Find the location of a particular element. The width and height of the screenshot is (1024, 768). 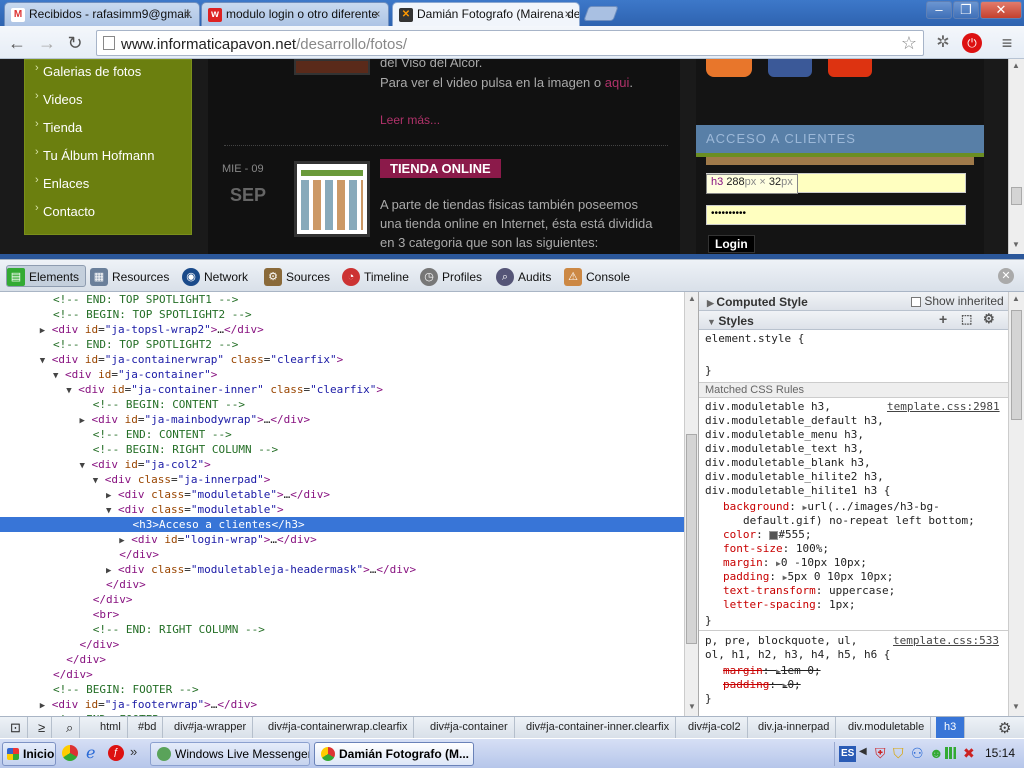

start-button: Inicio is located at coordinates (29, 754).